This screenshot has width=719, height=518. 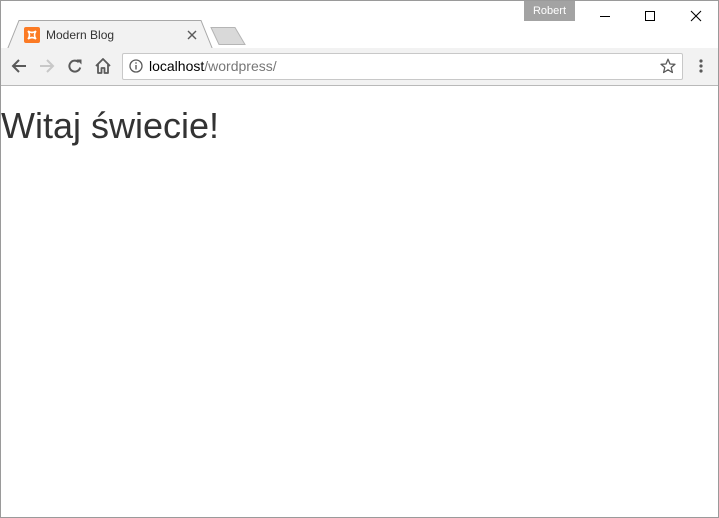 I want to click on menu-button, so click(x=701, y=66).